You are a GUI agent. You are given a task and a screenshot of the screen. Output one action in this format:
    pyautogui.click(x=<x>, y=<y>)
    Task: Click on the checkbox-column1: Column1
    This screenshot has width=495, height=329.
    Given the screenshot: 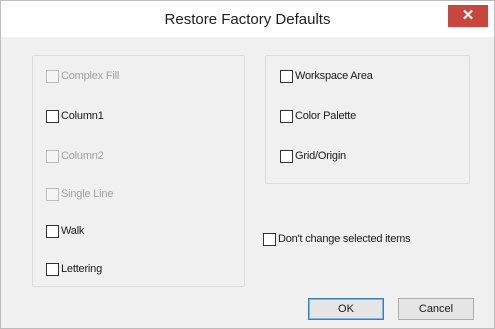 What is the action you would take?
    pyautogui.click(x=75, y=116)
    